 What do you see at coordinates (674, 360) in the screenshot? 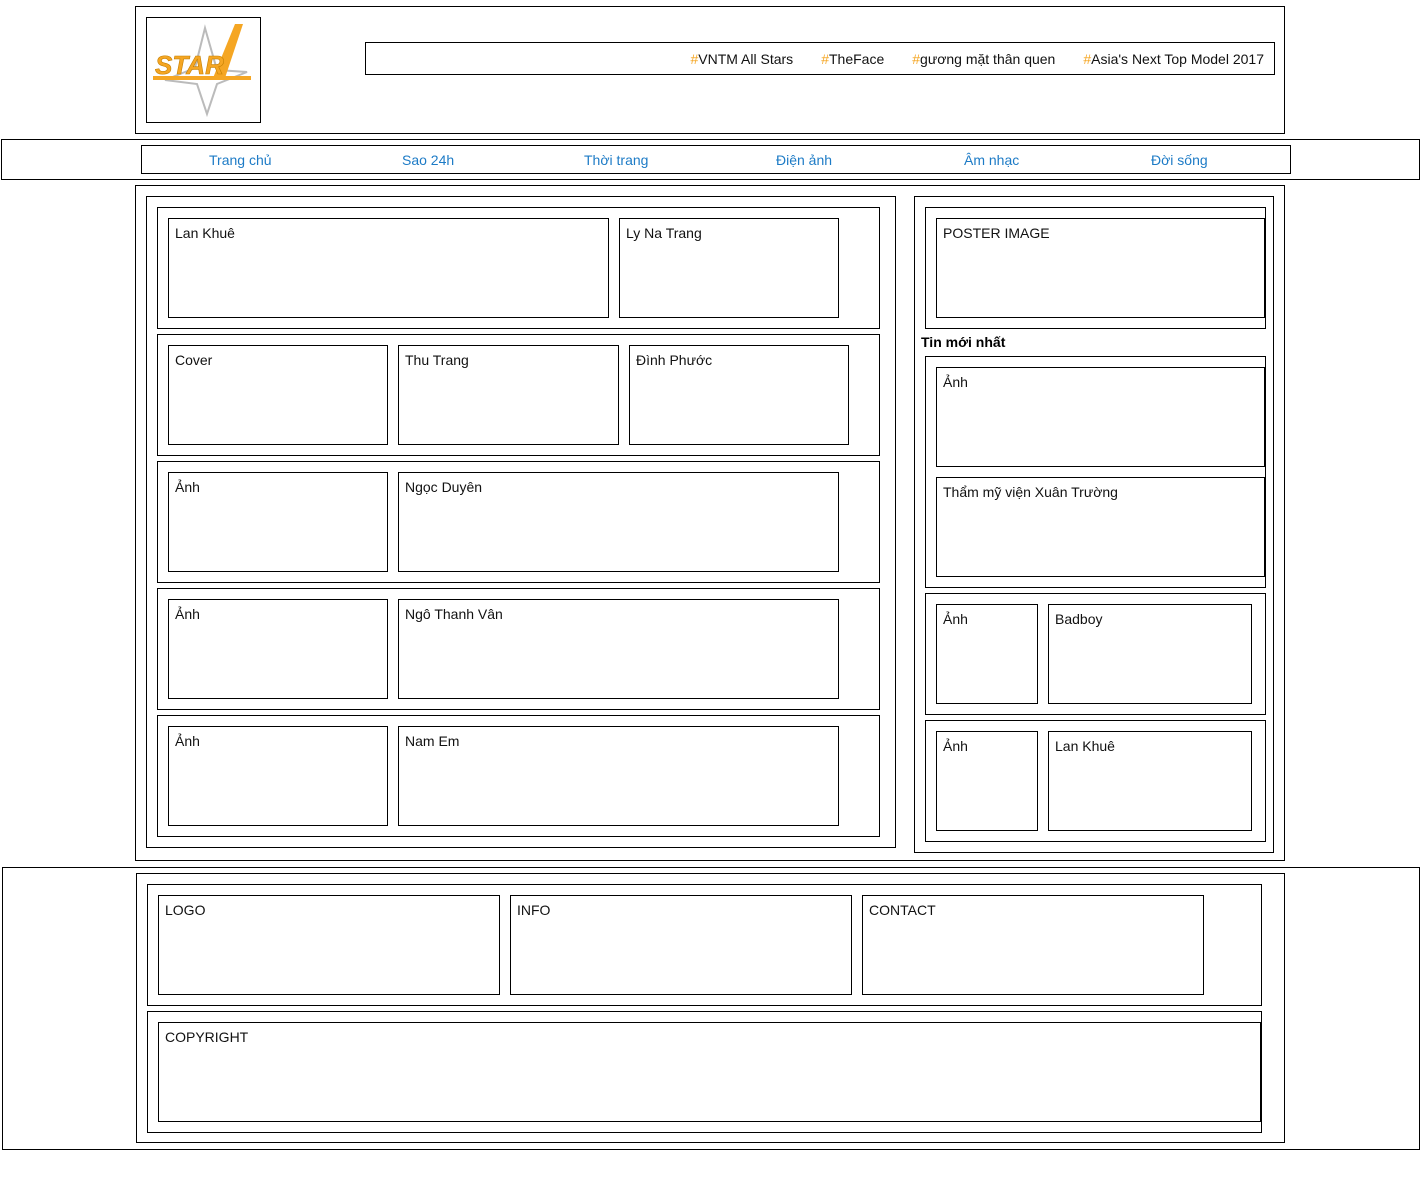
I see `article-title: Đình Phước` at bounding box center [674, 360].